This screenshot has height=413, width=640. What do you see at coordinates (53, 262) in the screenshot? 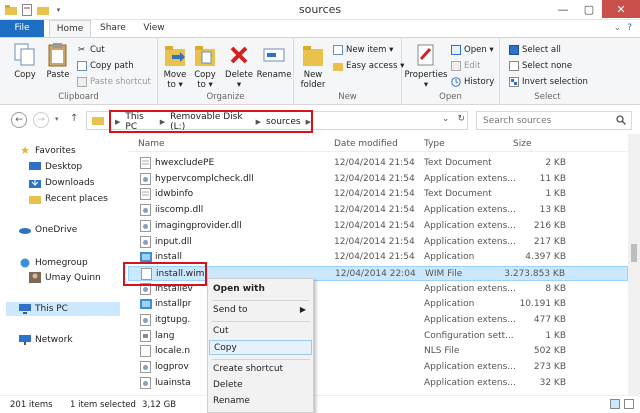
I see `nav-homegroup: Homegroup` at bounding box center [53, 262].